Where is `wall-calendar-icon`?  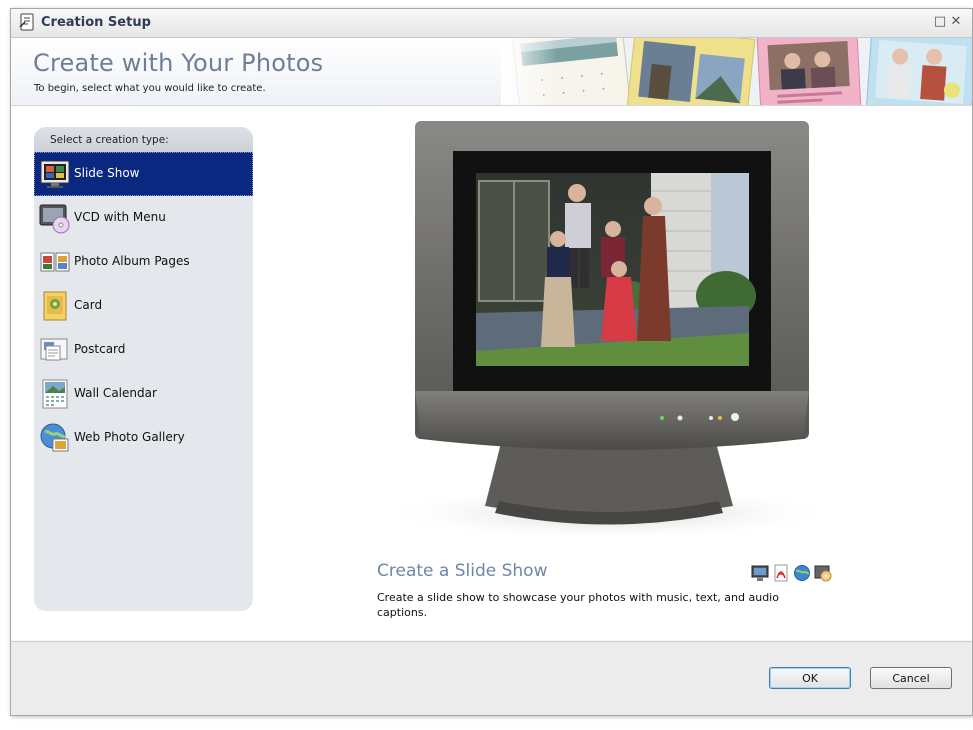
wall-calendar-icon is located at coordinates (55, 394).